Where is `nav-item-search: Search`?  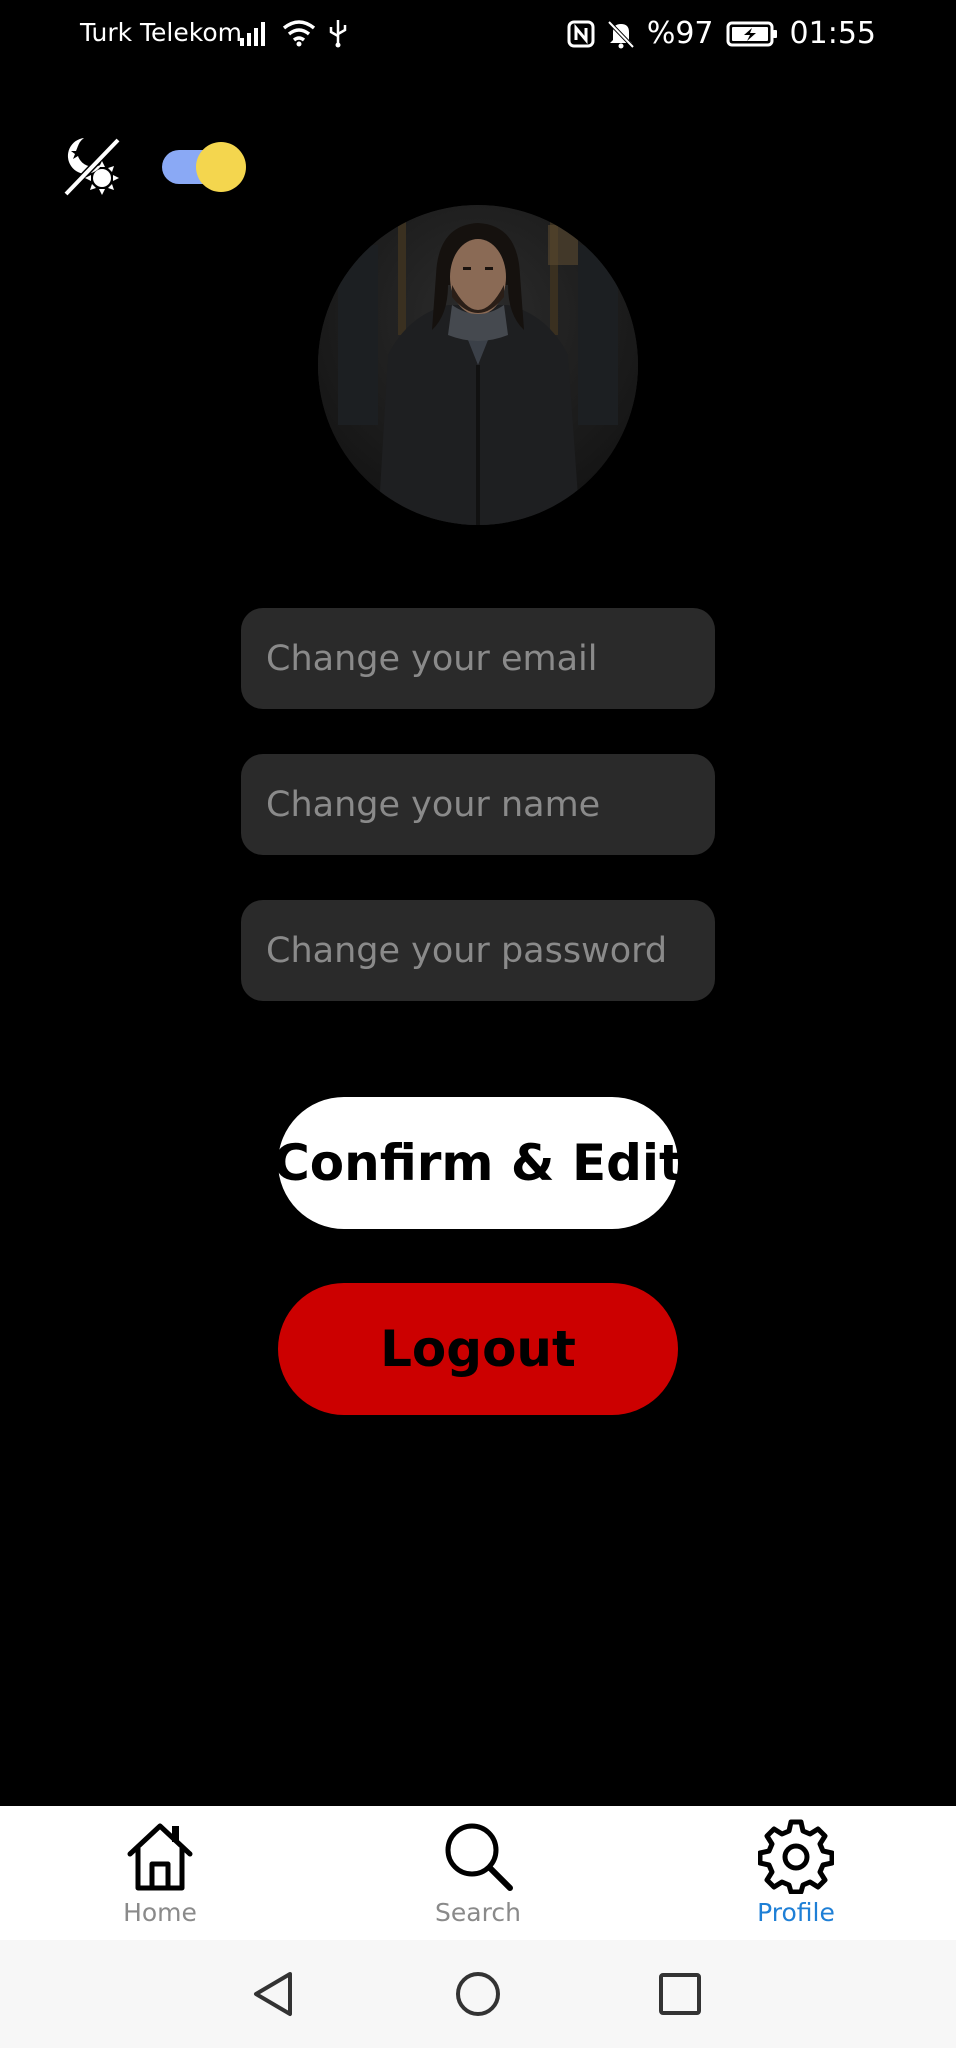
nav-item-search: Search is located at coordinates (478, 1873).